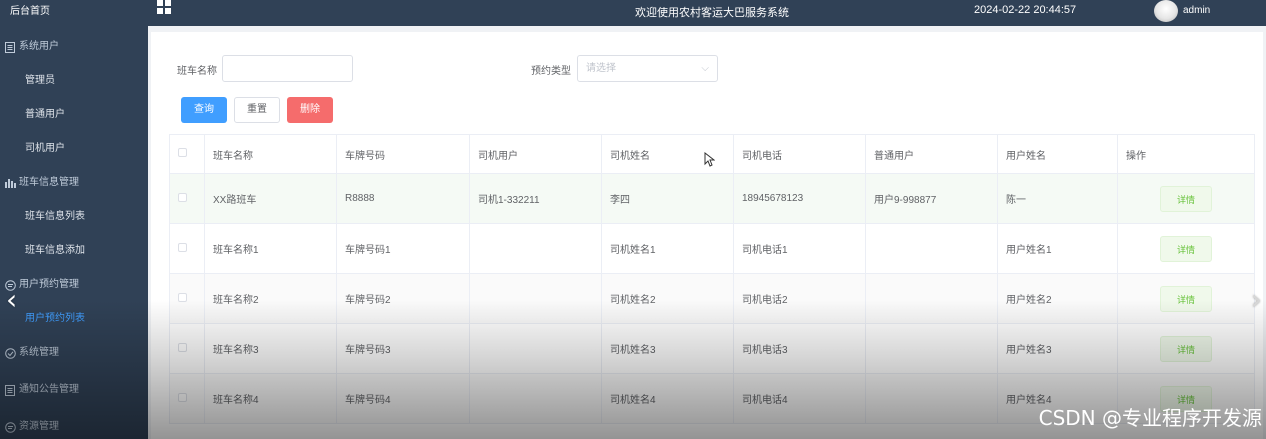 The width and height of the screenshot is (1266, 439). Describe the element at coordinates (74, 81) in the screenshot. I see `sidebar-item-admin: 管理员` at that location.